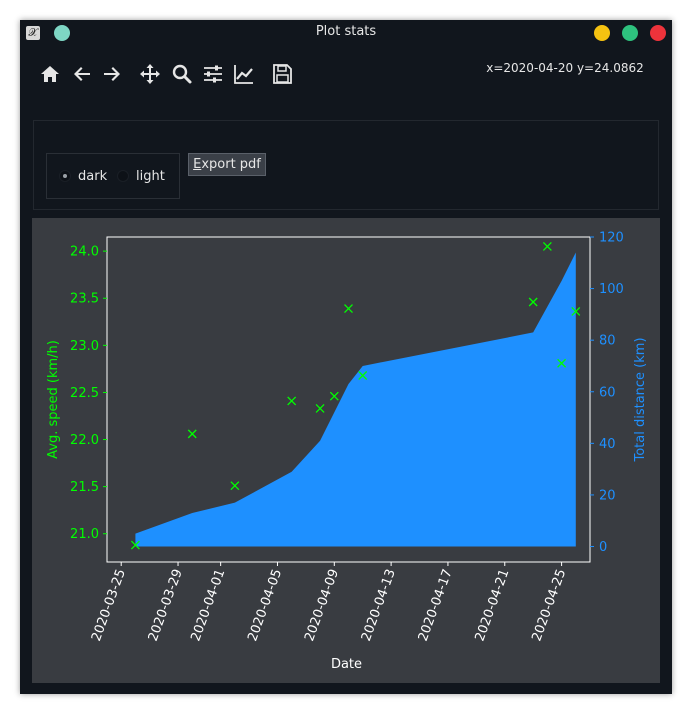 This screenshot has height=715, width=692. Describe the element at coordinates (493, 605) in the screenshot. I see `x-tick-label-7: 2020-04-21` at that location.